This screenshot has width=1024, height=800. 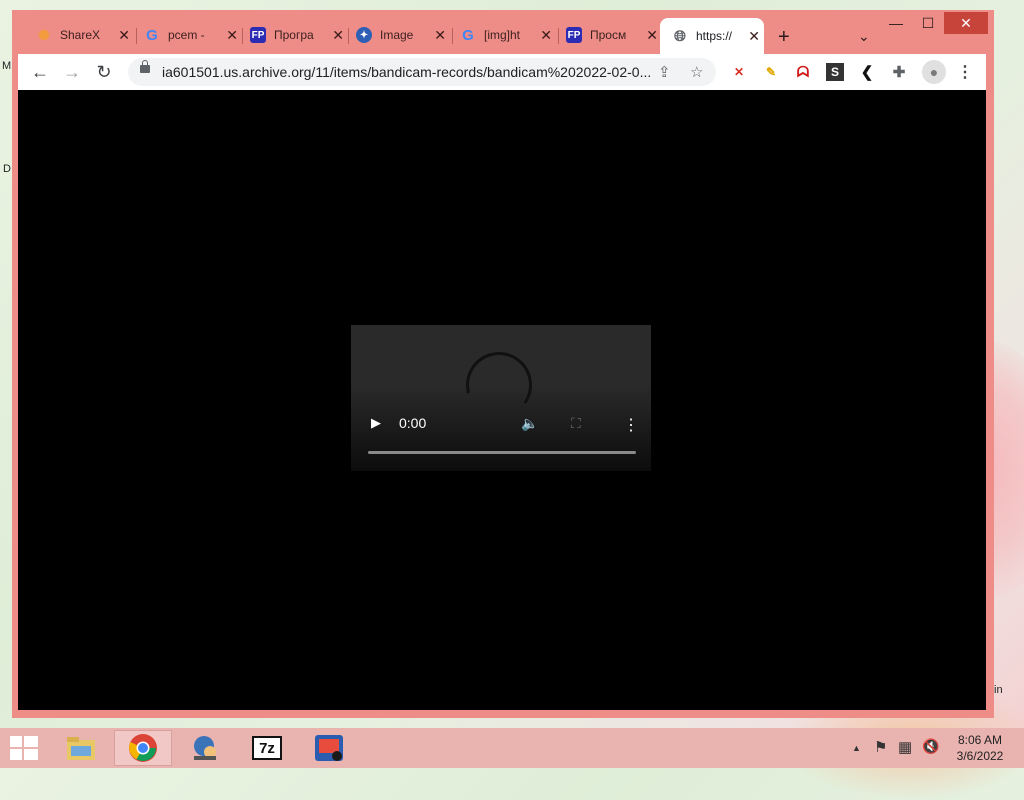 I want to click on tab-image: ✦ Image ✕, so click(x=397, y=35).